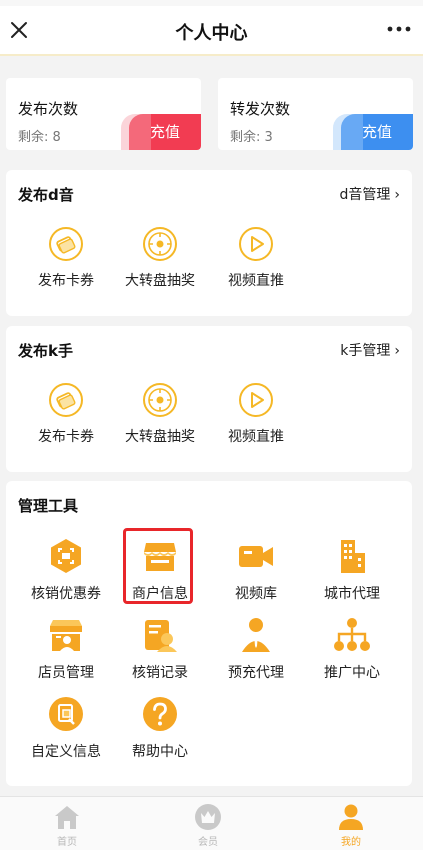 The image size is (423, 850). What do you see at coordinates (256, 556) in the screenshot?
I see `video-camera-icon` at bounding box center [256, 556].